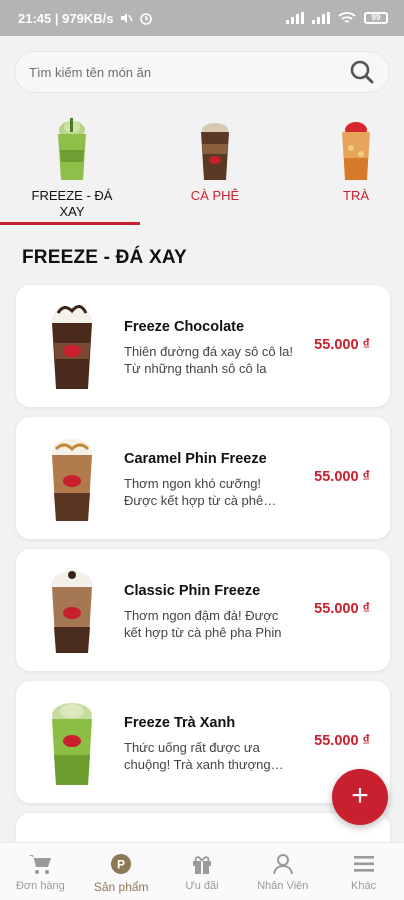  I want to click on battery-level: 99, so click(376, 17).